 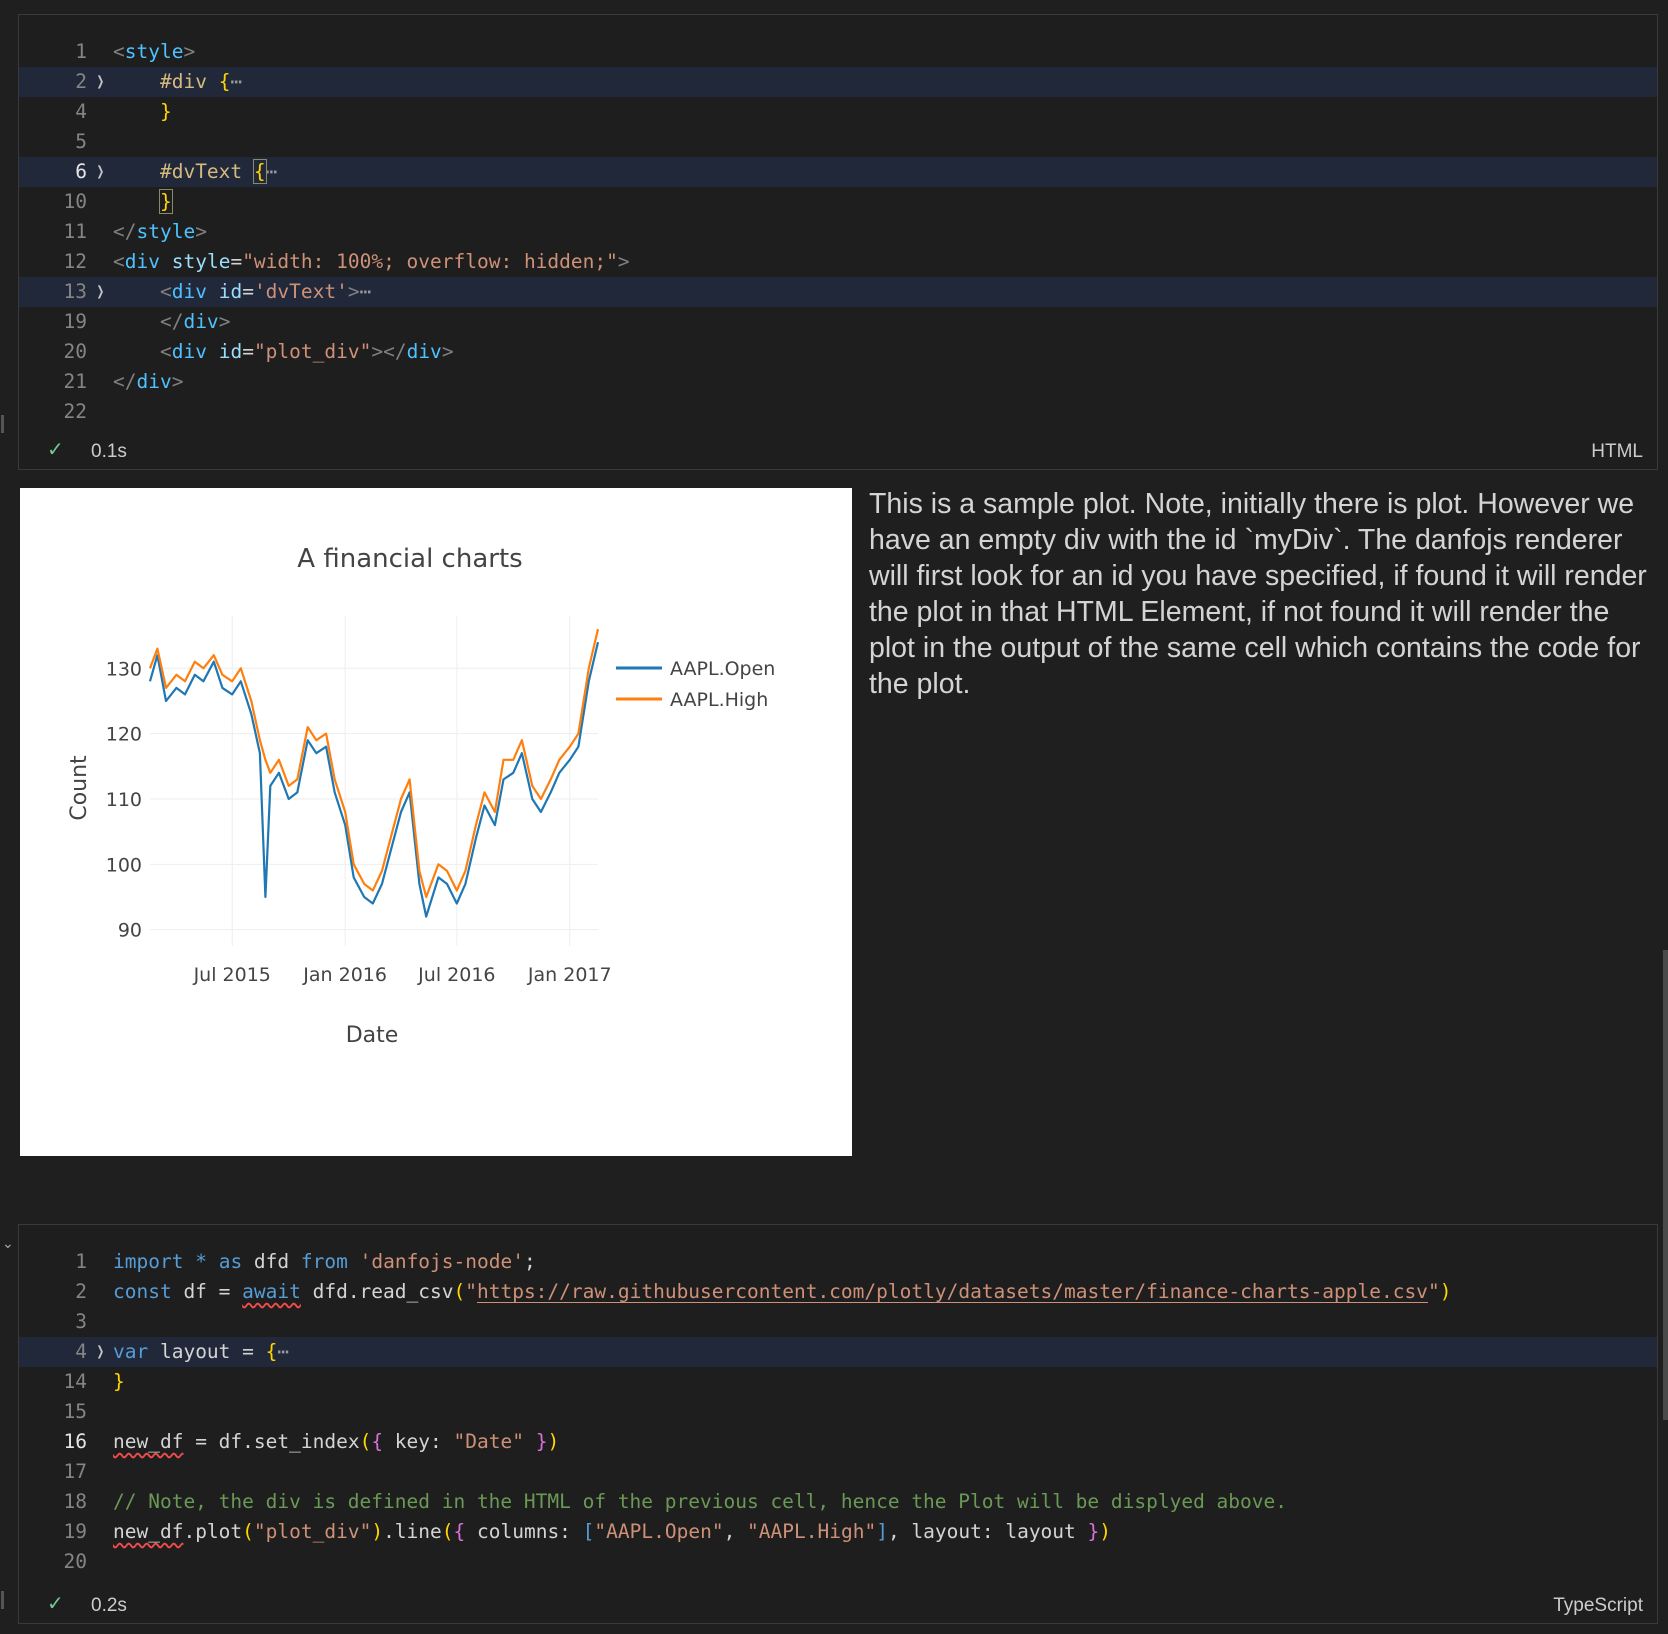 What do you see at coordinates (1617, 452) in the screenshot?
I see `cell-language-label: HTML` at bounding box center [1617, 452].